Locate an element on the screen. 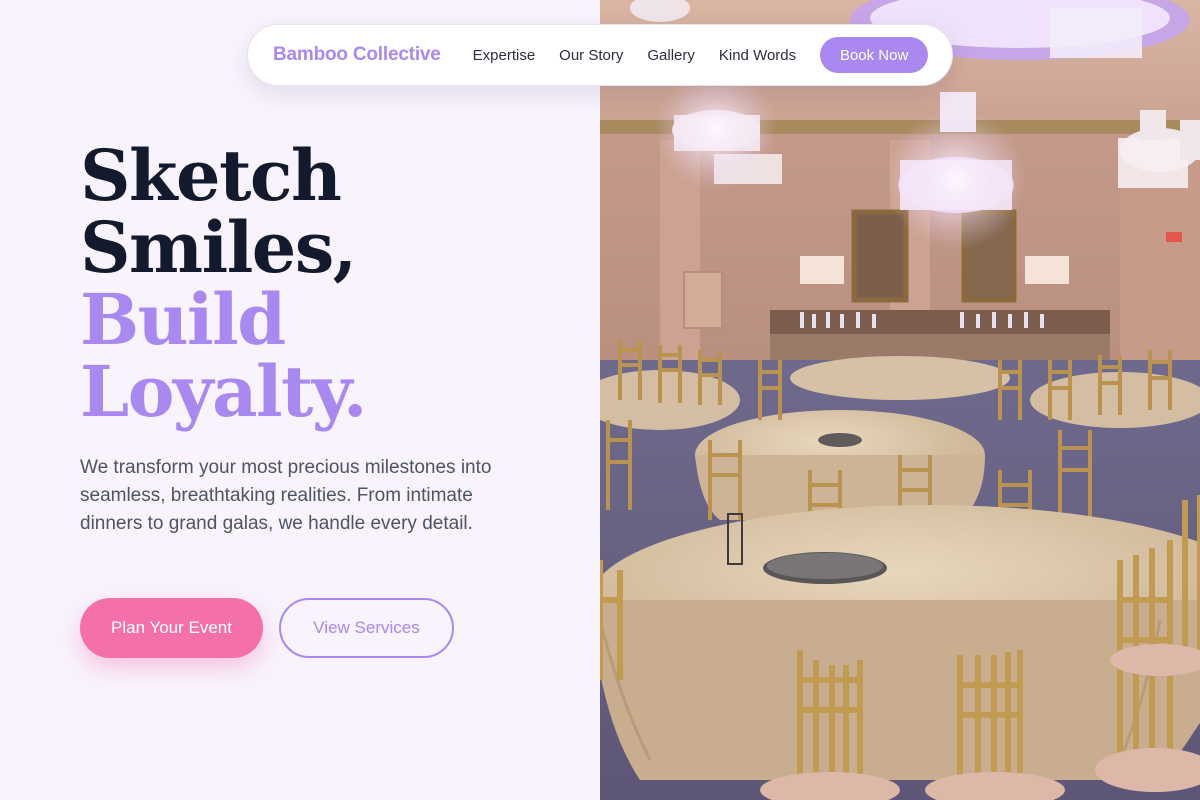 The height and width of the screenshot is (800, 1200). headline-line-4: Loyalty. is located at coordinates (223, 391).